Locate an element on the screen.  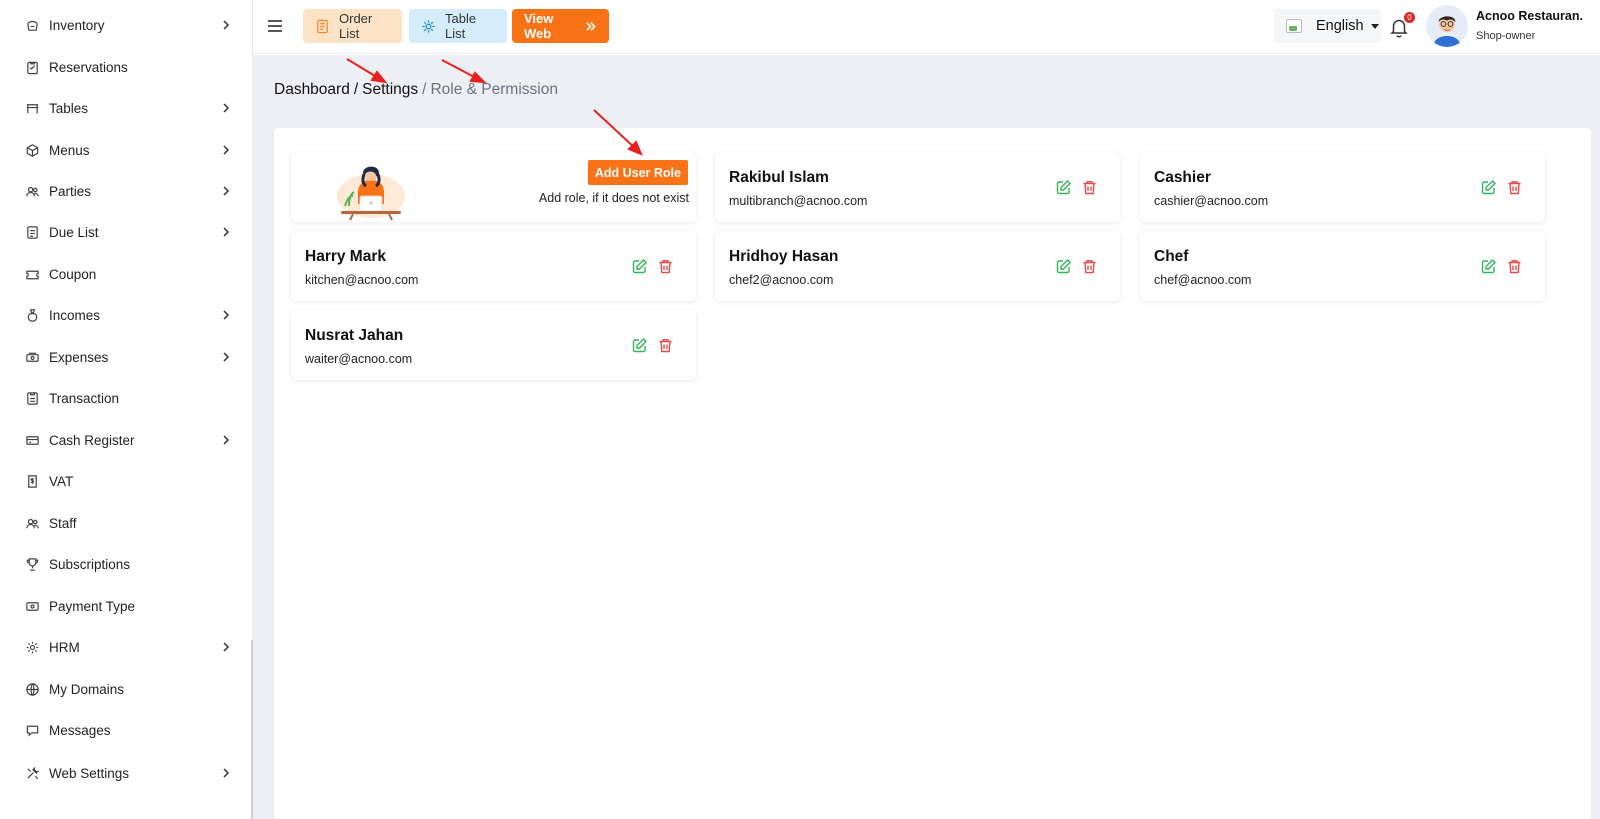
sidebar-item-payment-type: Payment Type is located at coordinates (126, 606).